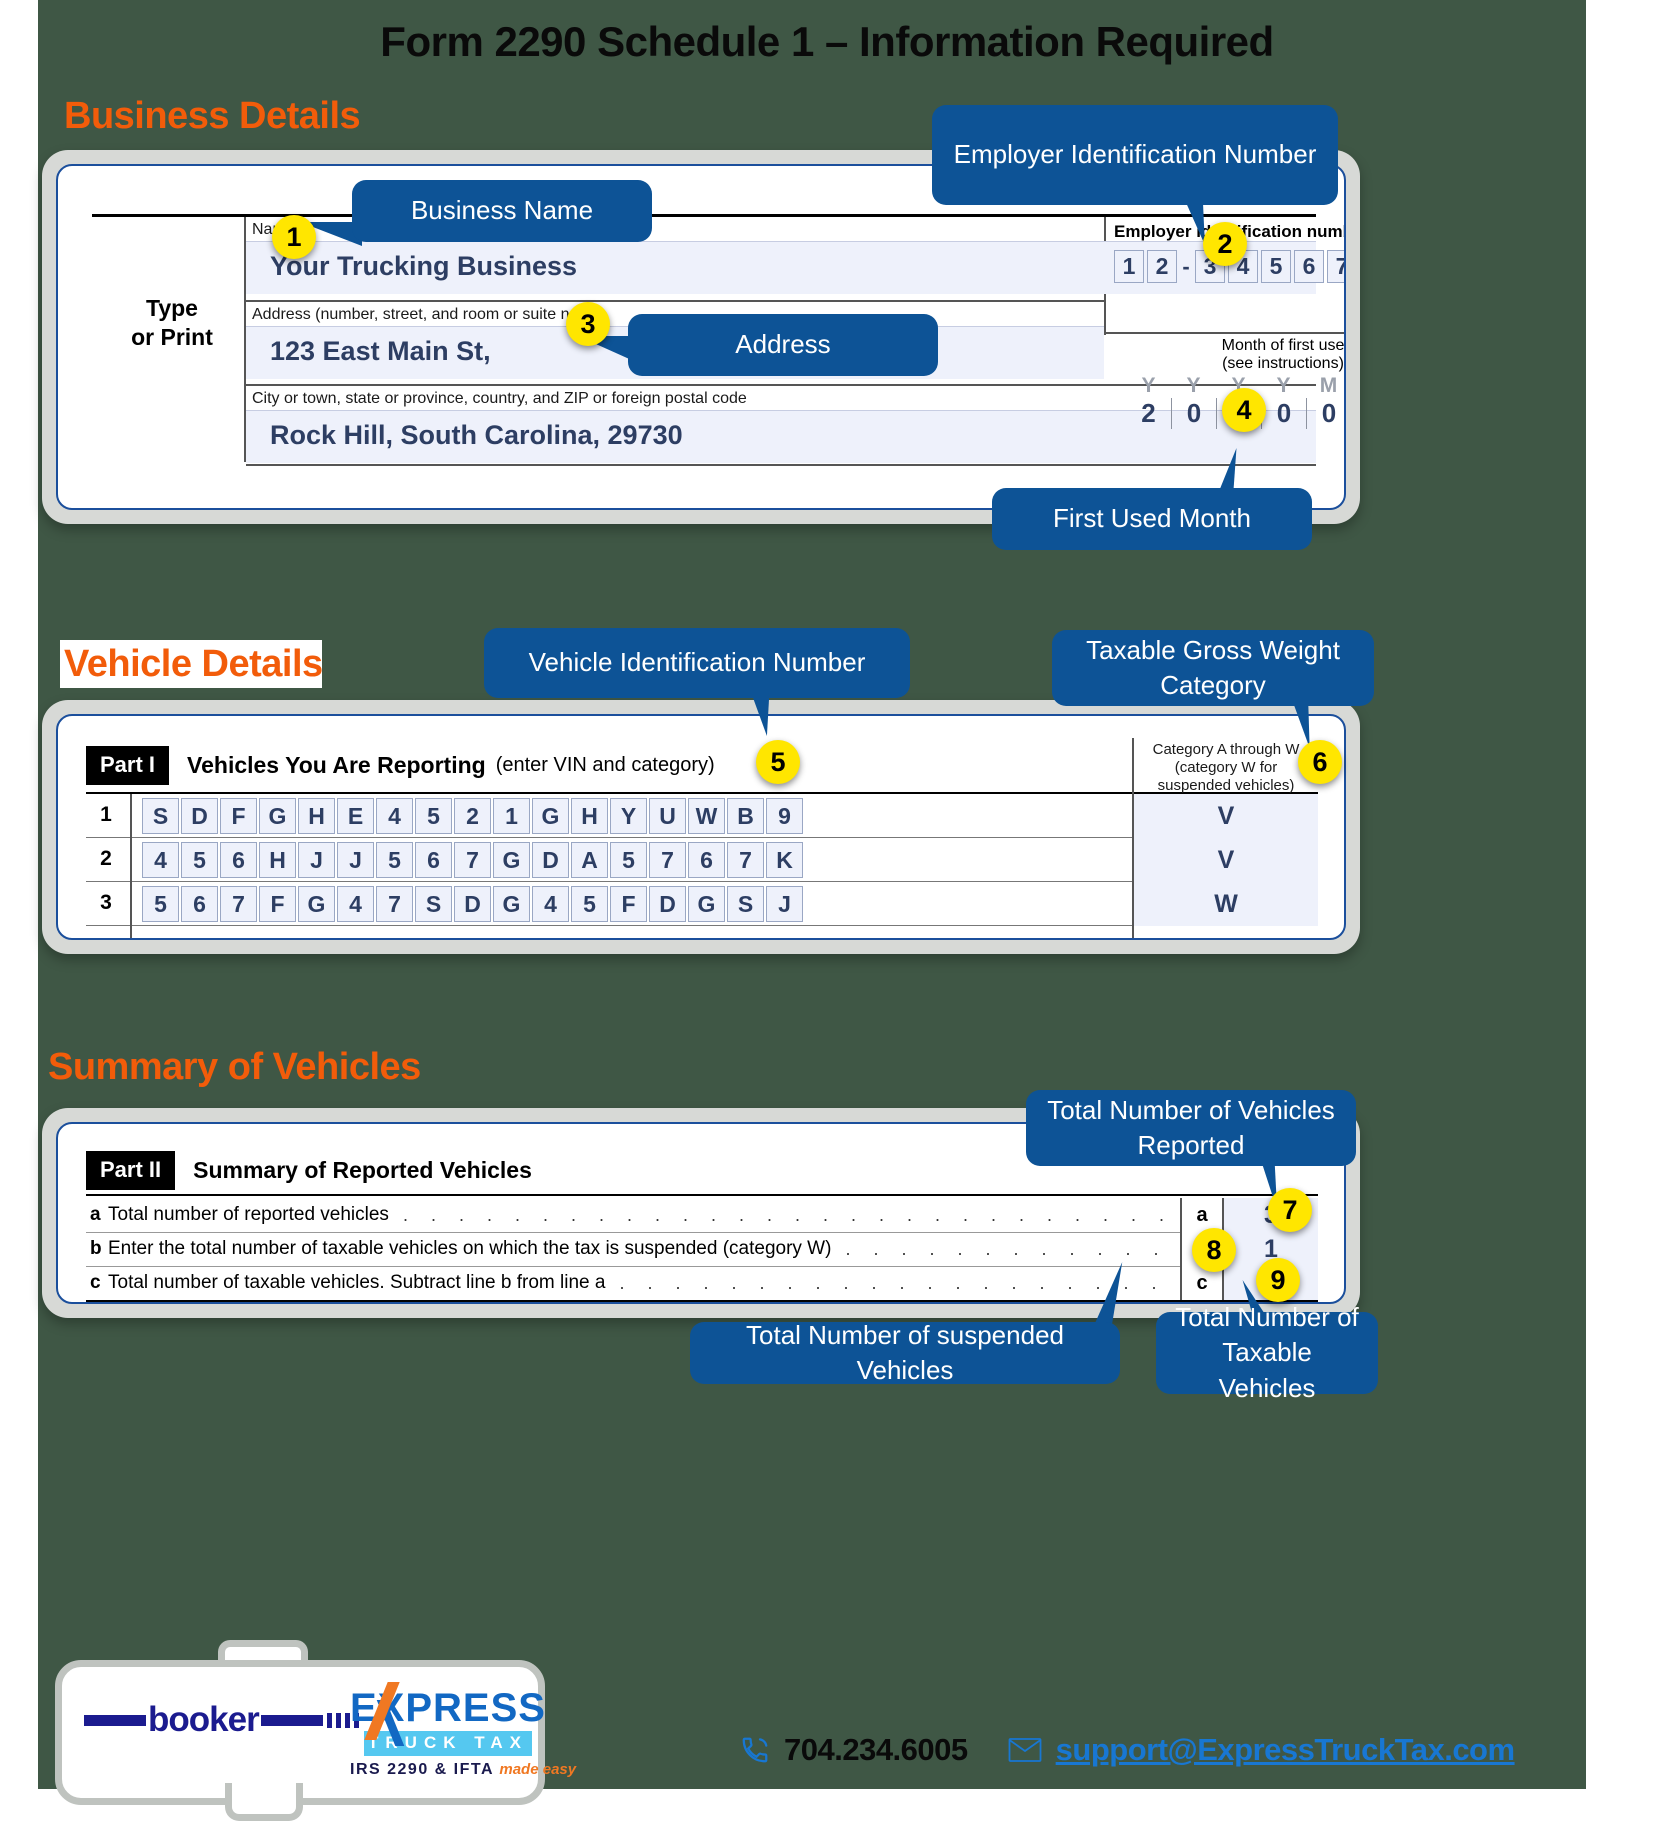 Image resolution: width=1654 pixels, height=1821 pixels. I want to click on vin-character: 9, so click(784, 816).